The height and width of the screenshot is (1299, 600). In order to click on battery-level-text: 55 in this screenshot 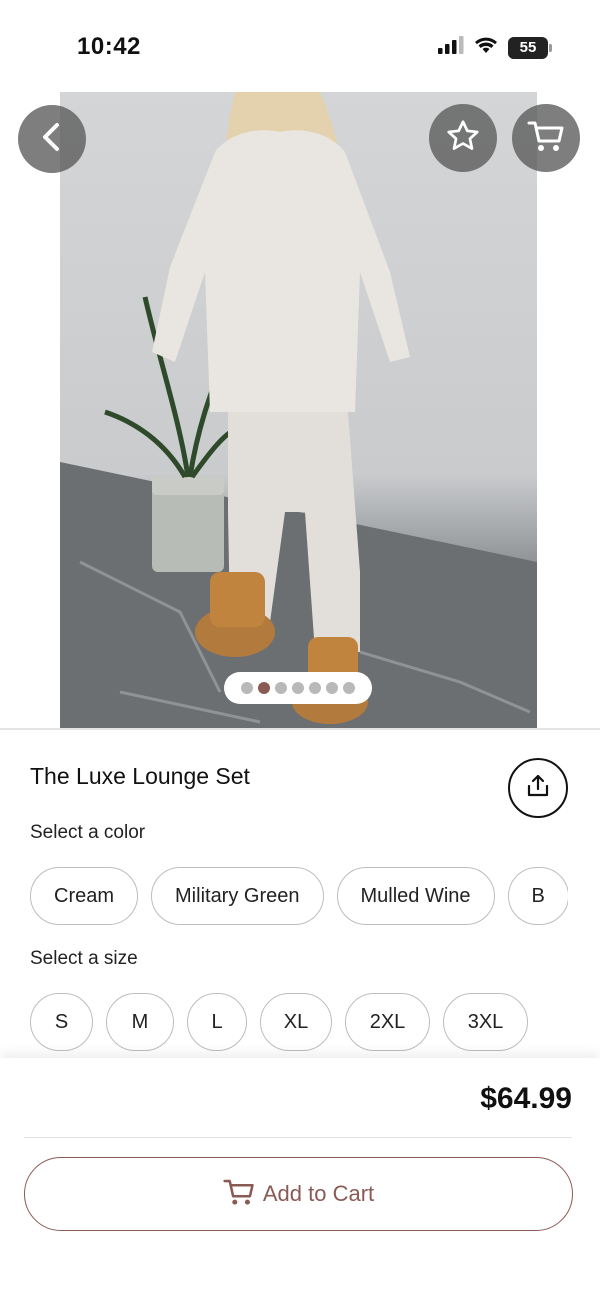, I will do `click(528, 47)`.